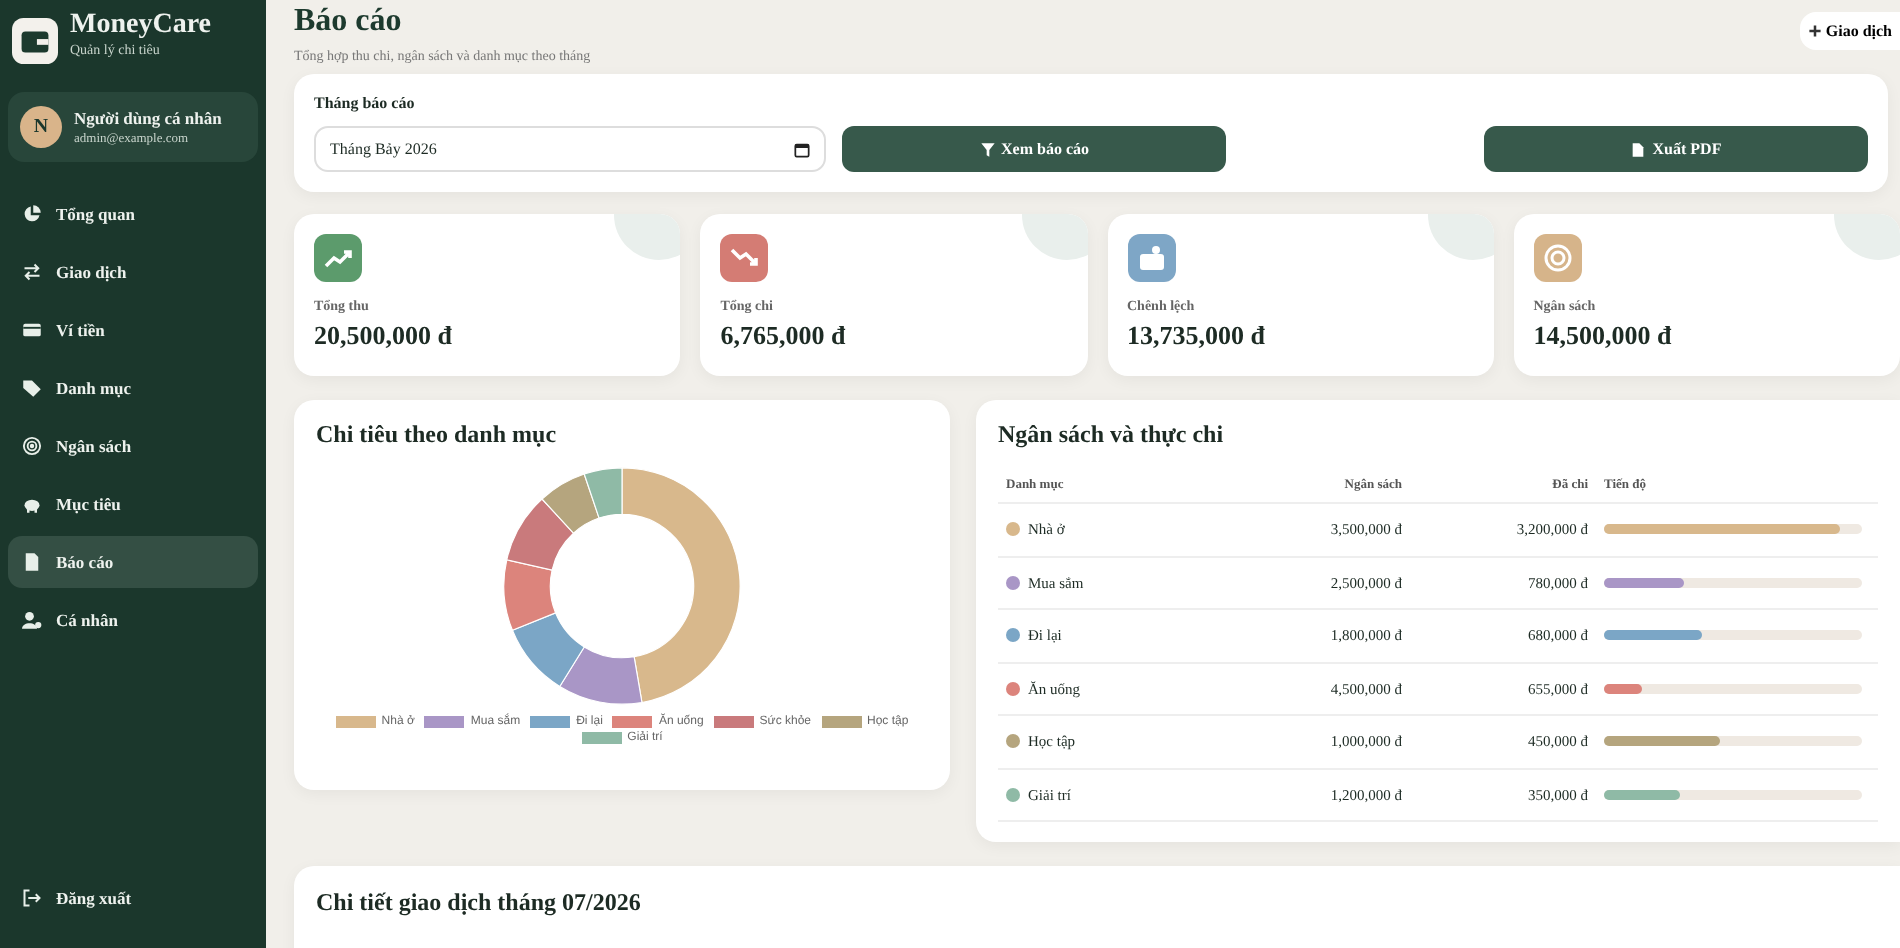 The image size is (1900, 948). Describe the element at coordinates (133, 388) in the screenshot. I see `sidebar-item: Danh mục` at that location.